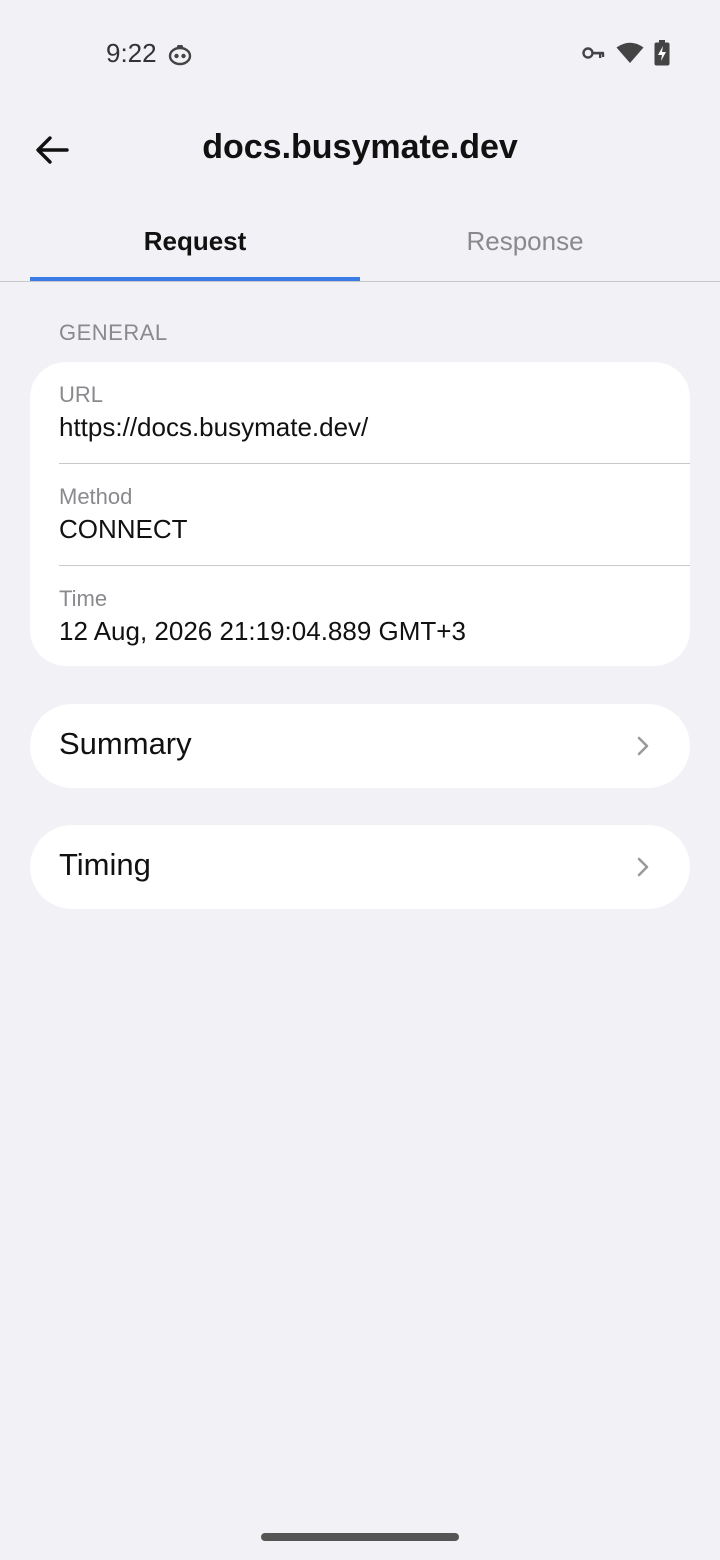 This screenshot has width=720, height=1560. What do you see at coordinates (131, 53) in the screenshot?
I see `status-time: 9:22` at bounding box center [131, 53].